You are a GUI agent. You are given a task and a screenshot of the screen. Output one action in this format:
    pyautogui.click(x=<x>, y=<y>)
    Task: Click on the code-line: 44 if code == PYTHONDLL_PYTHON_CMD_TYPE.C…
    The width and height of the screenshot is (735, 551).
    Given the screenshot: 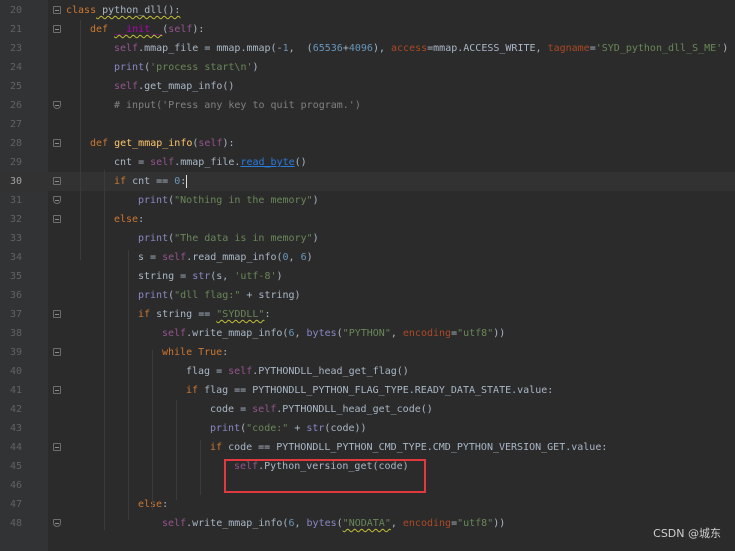 What is the action you would take?
    pyautogui.click(x=367, y=447)
    